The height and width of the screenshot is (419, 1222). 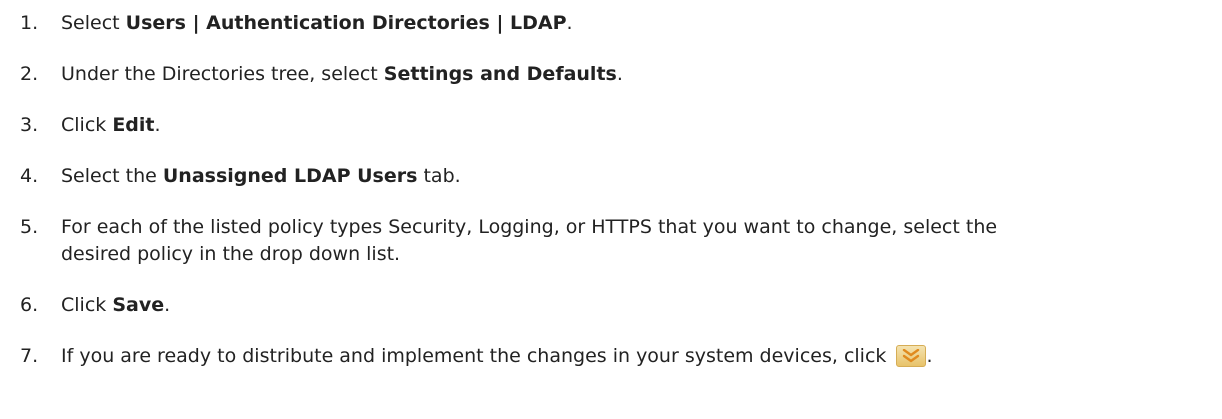 What do you see at coordinates (290, 176) in the screenshot?
I see `tab-name: Unassigned LDAP Users` at bounding box center [290, 176].